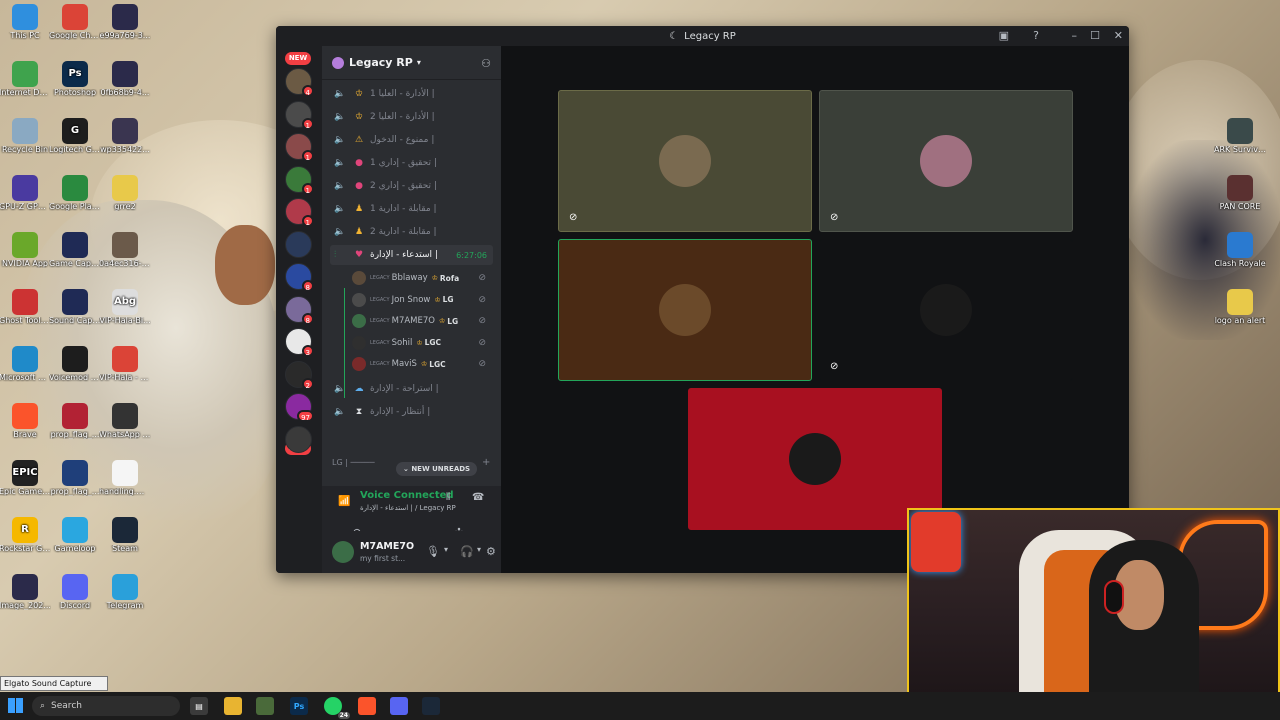  I want to click on title-bar: ☾ Legacy RP ▣ ? – ☐ ✕, so click(702, 36).